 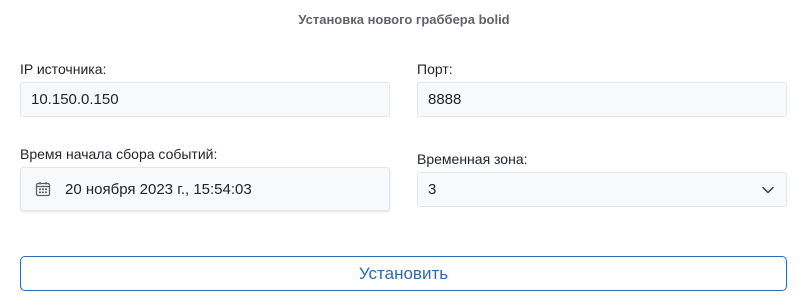 I want to click on install-button: Установить, so click(x=403, y=273).